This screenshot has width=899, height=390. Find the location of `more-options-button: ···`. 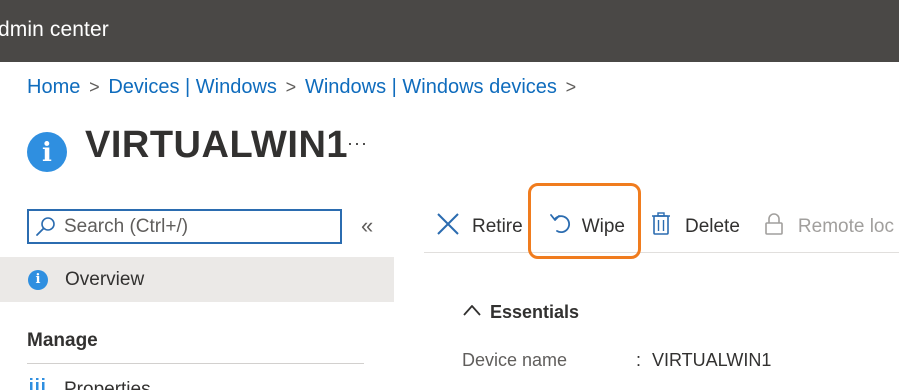

more-options-button: ··· is located at coordinates (357, 143).